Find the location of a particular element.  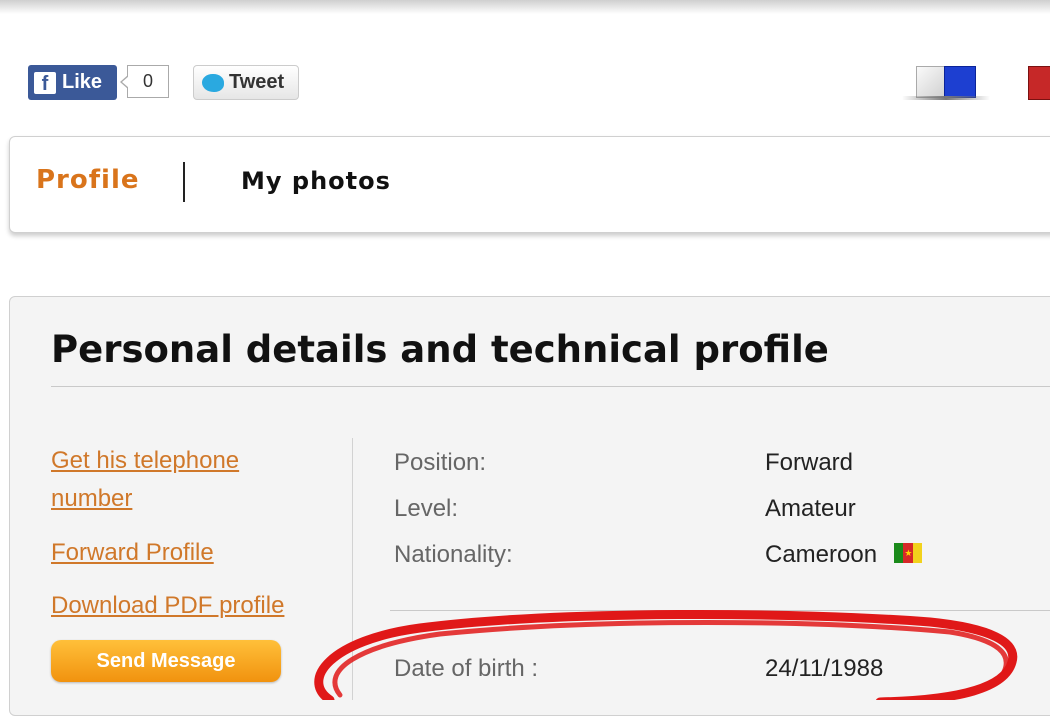

cameroon-flag-icon is located at coordinates (908, 553).